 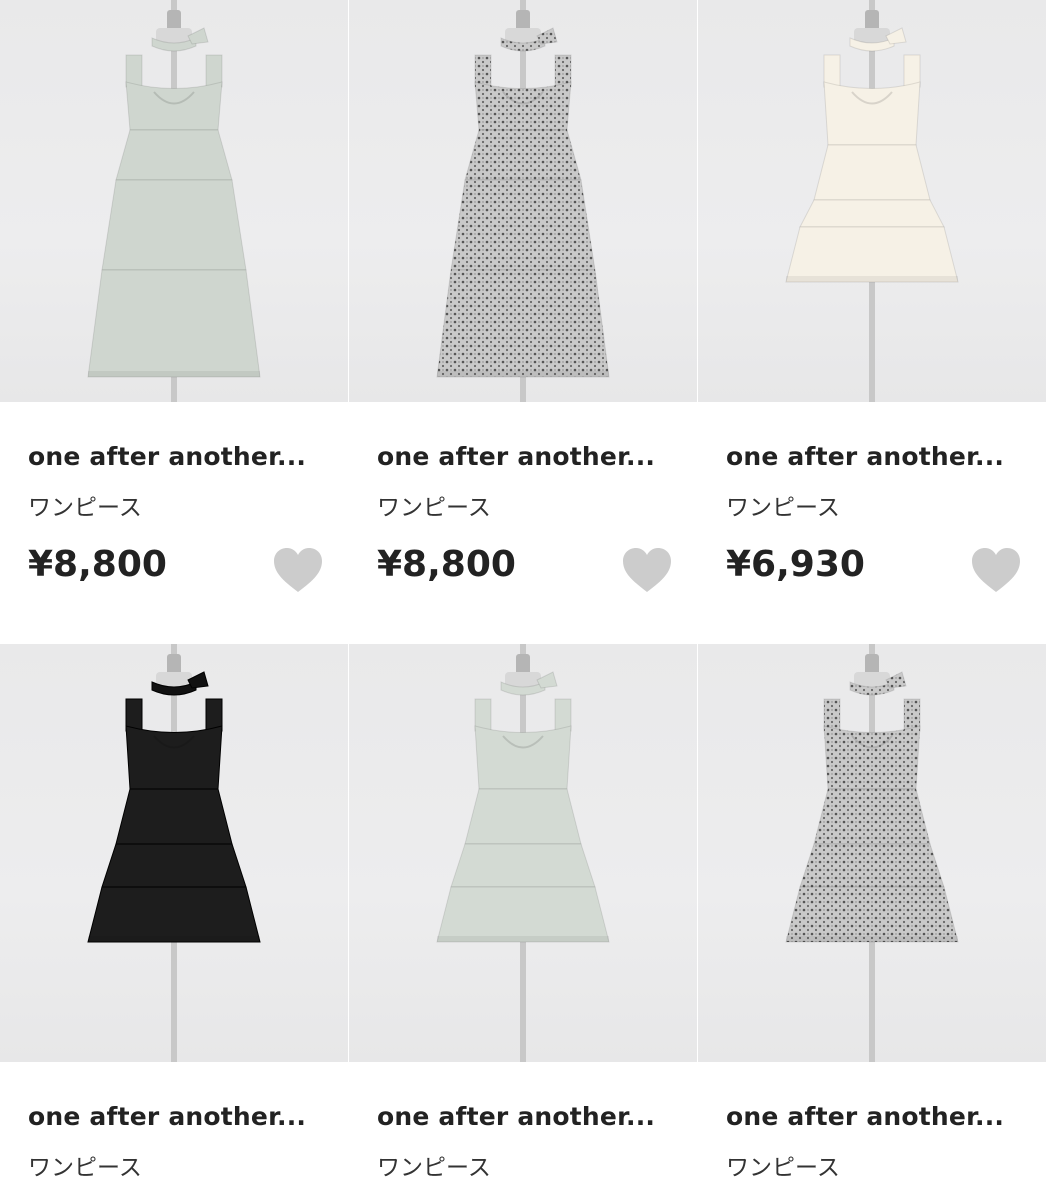 I want to click on product-price: ¥6,930, so click(x=795, y=564).